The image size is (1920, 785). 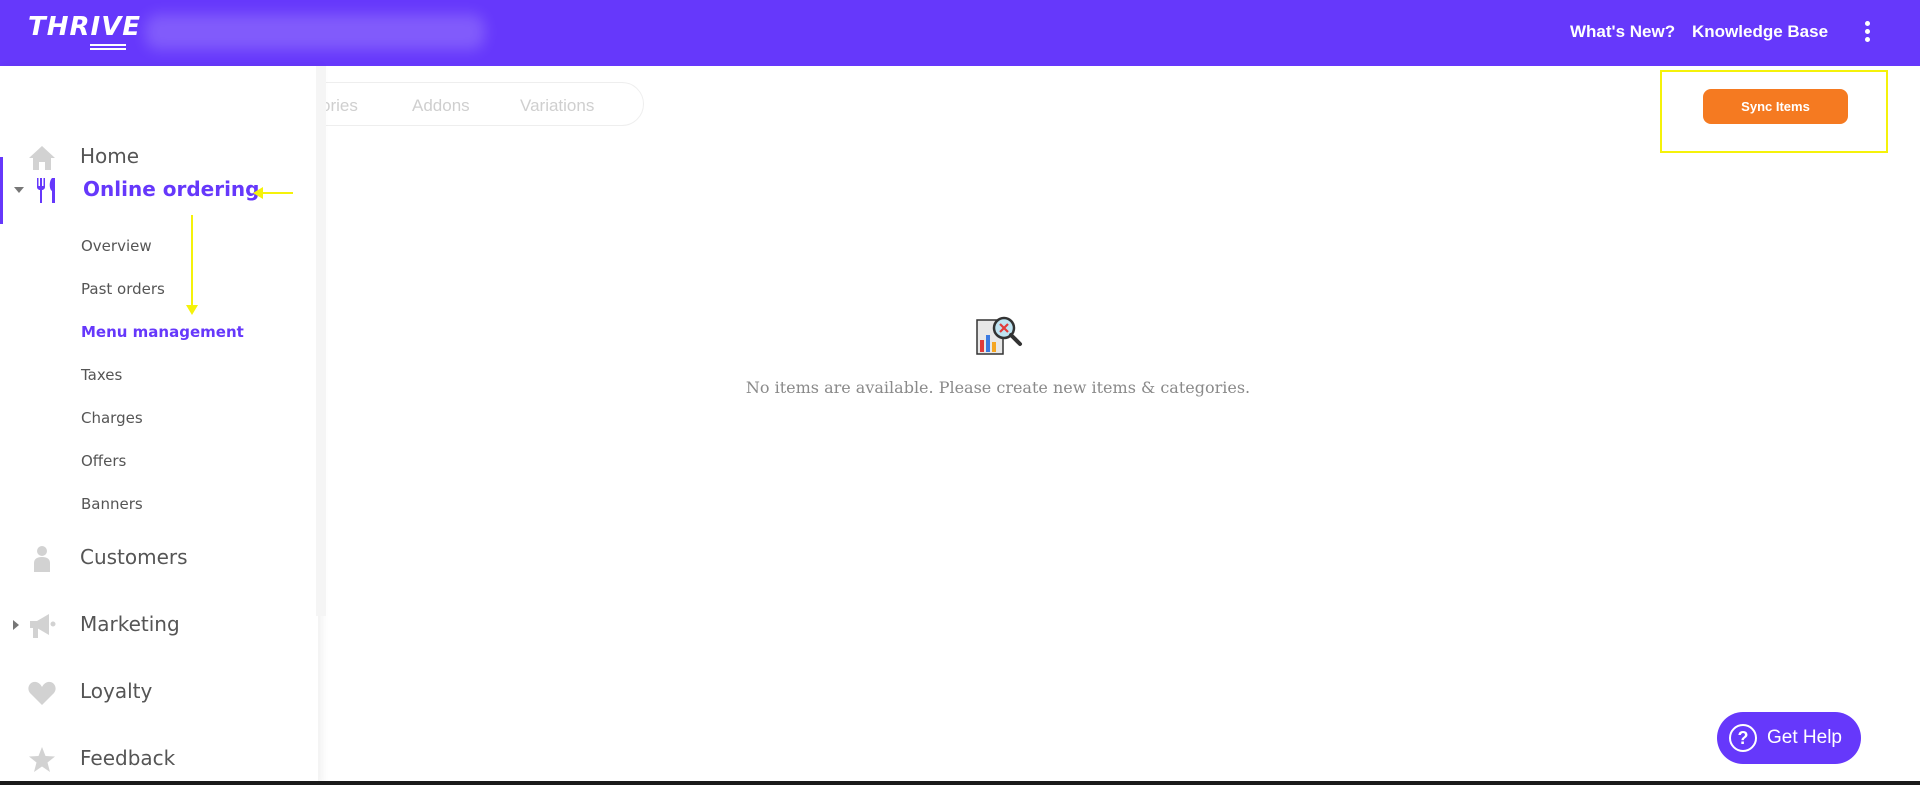 I want to click on sidebar-item-loyalty: Loyalty, so click(x=159, y=692).